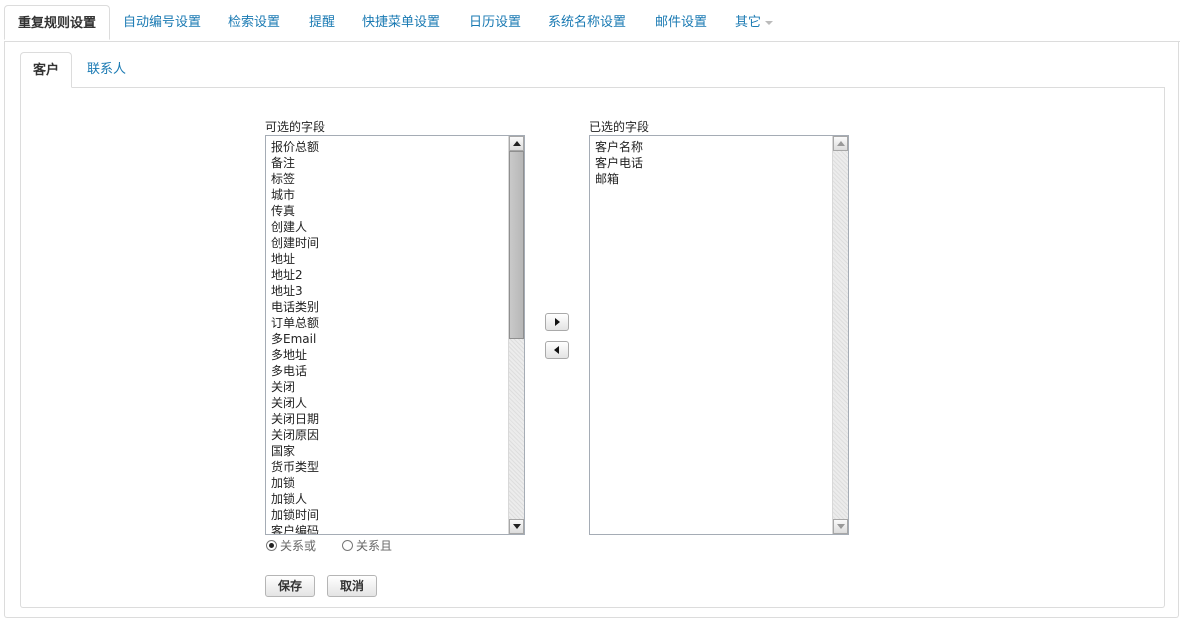  What do you see at coordinates (106, 69) in the screenshot?
I see `tab-contact: 联系人` at bounding box center [106, 69].